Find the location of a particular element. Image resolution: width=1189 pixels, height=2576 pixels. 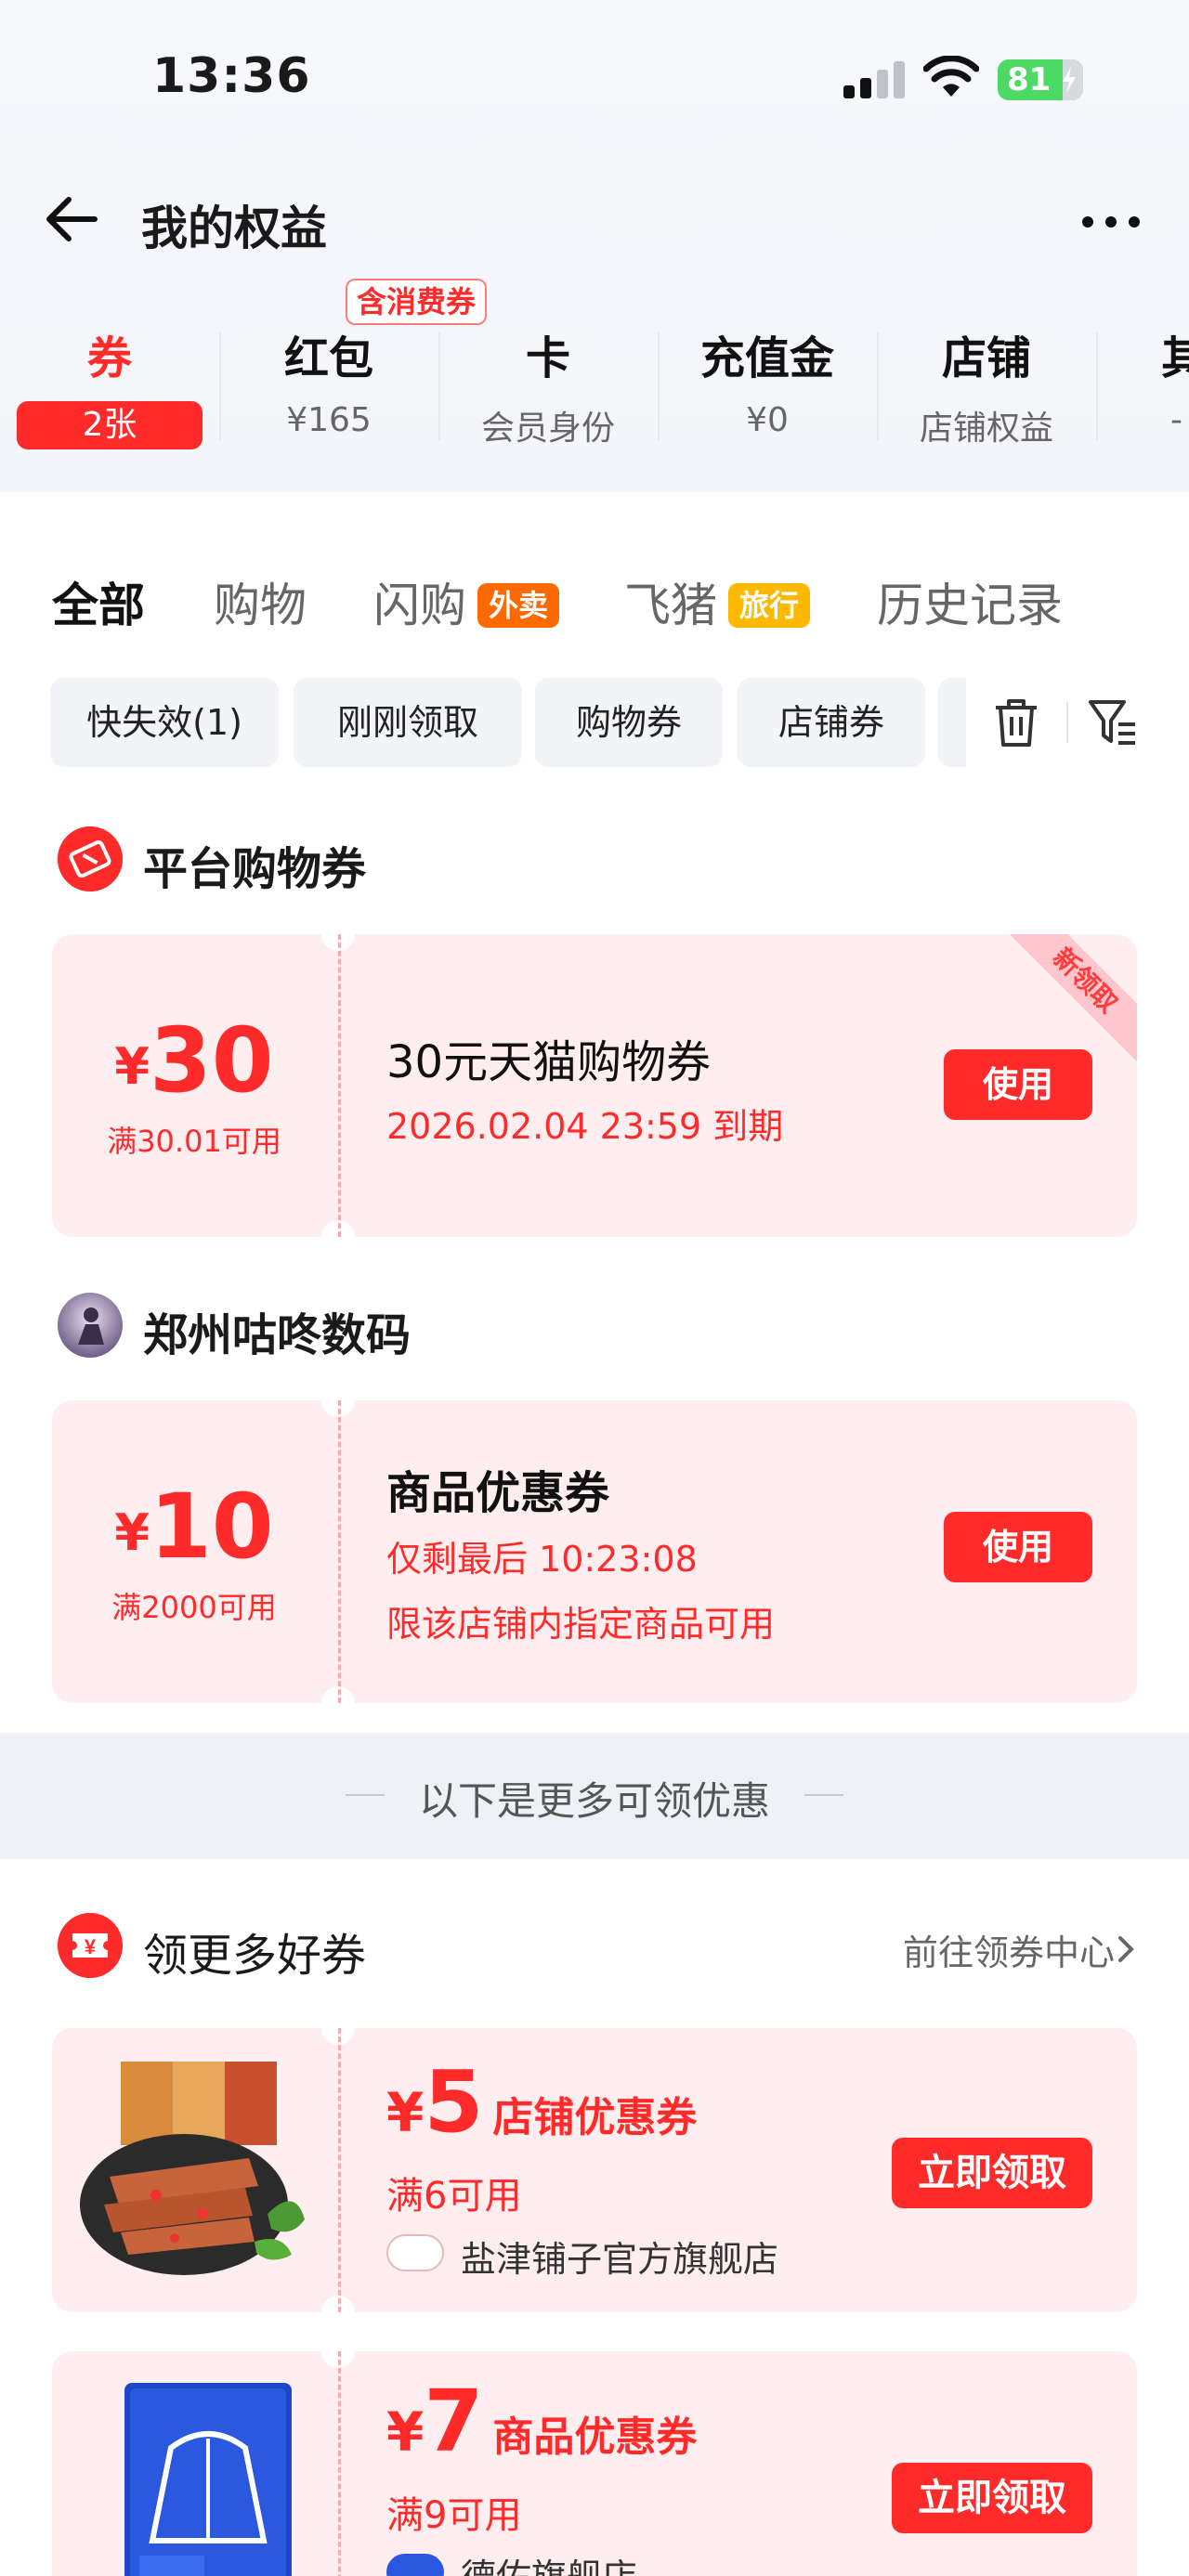

benefit-sub: ¥0 is located at coordinates (767, 420).